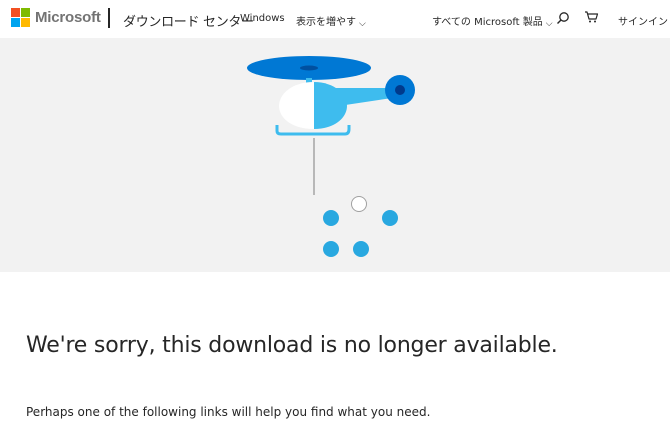 Image resolution: width=670 pixels, height=446 pixels. What do you see at coordinates (296, 105) in the screenshot?
I see `cockpit-window` at bounding box center [296, 105].